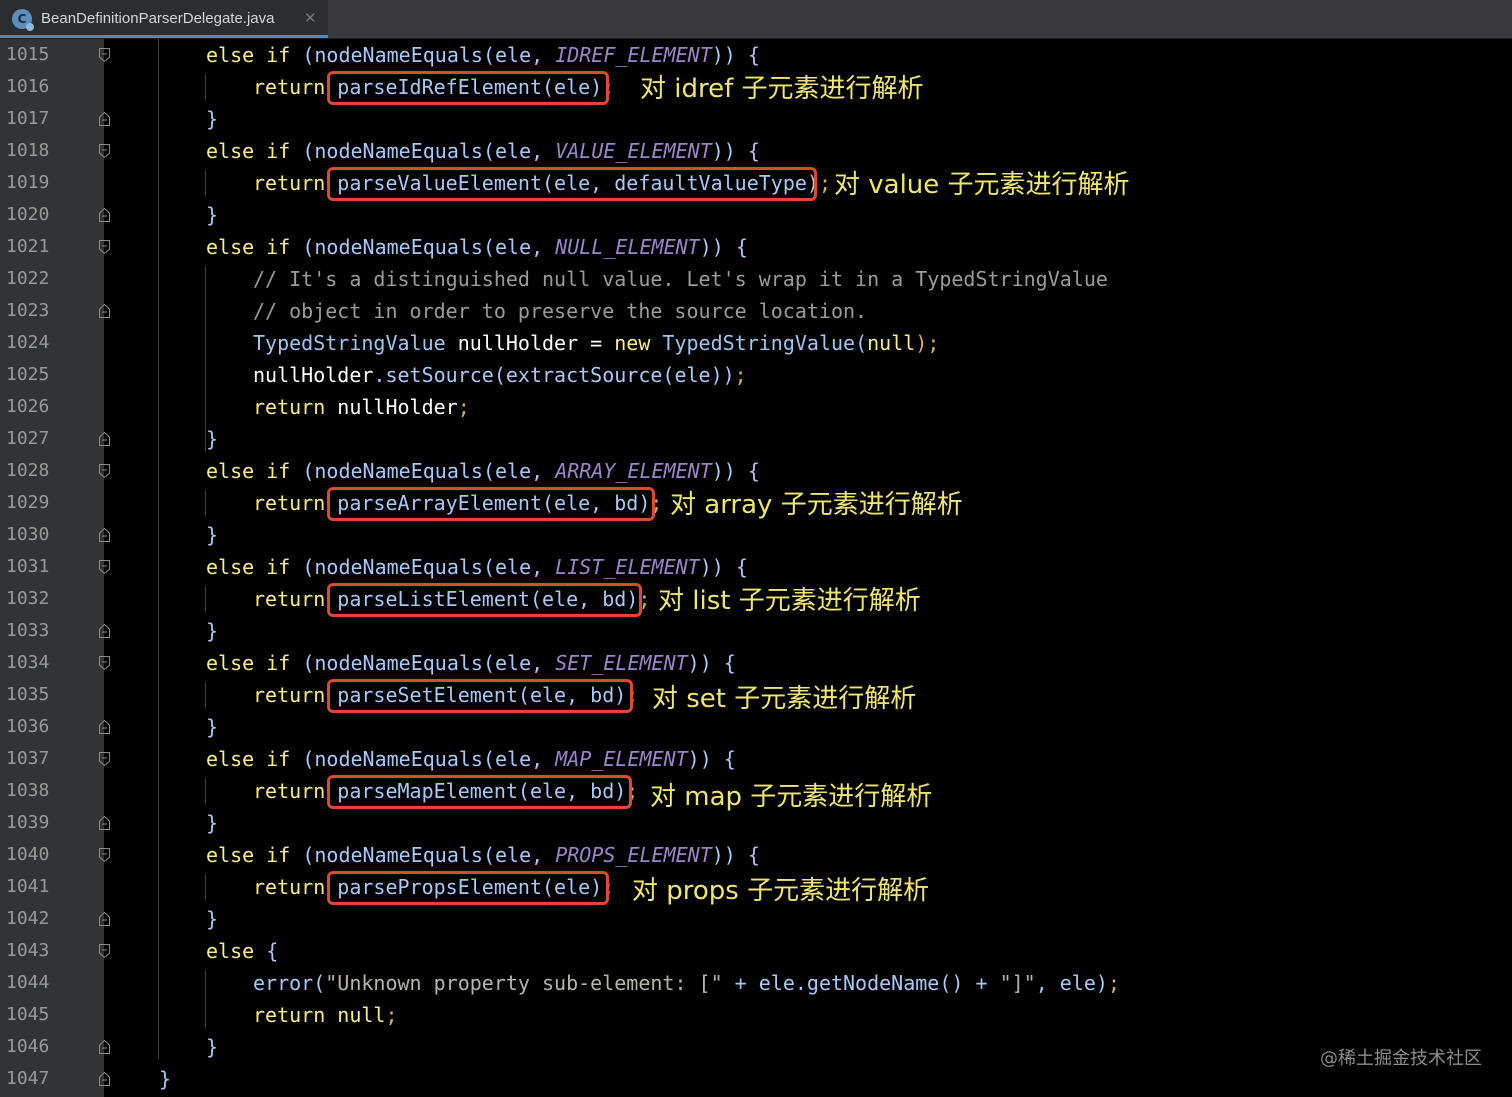 Image resolution: width=1512 pixels, height=1097 pixels. Describe the element at coordinates (28, 662) in the screenshot. I see `line-number: 1034` at that location.